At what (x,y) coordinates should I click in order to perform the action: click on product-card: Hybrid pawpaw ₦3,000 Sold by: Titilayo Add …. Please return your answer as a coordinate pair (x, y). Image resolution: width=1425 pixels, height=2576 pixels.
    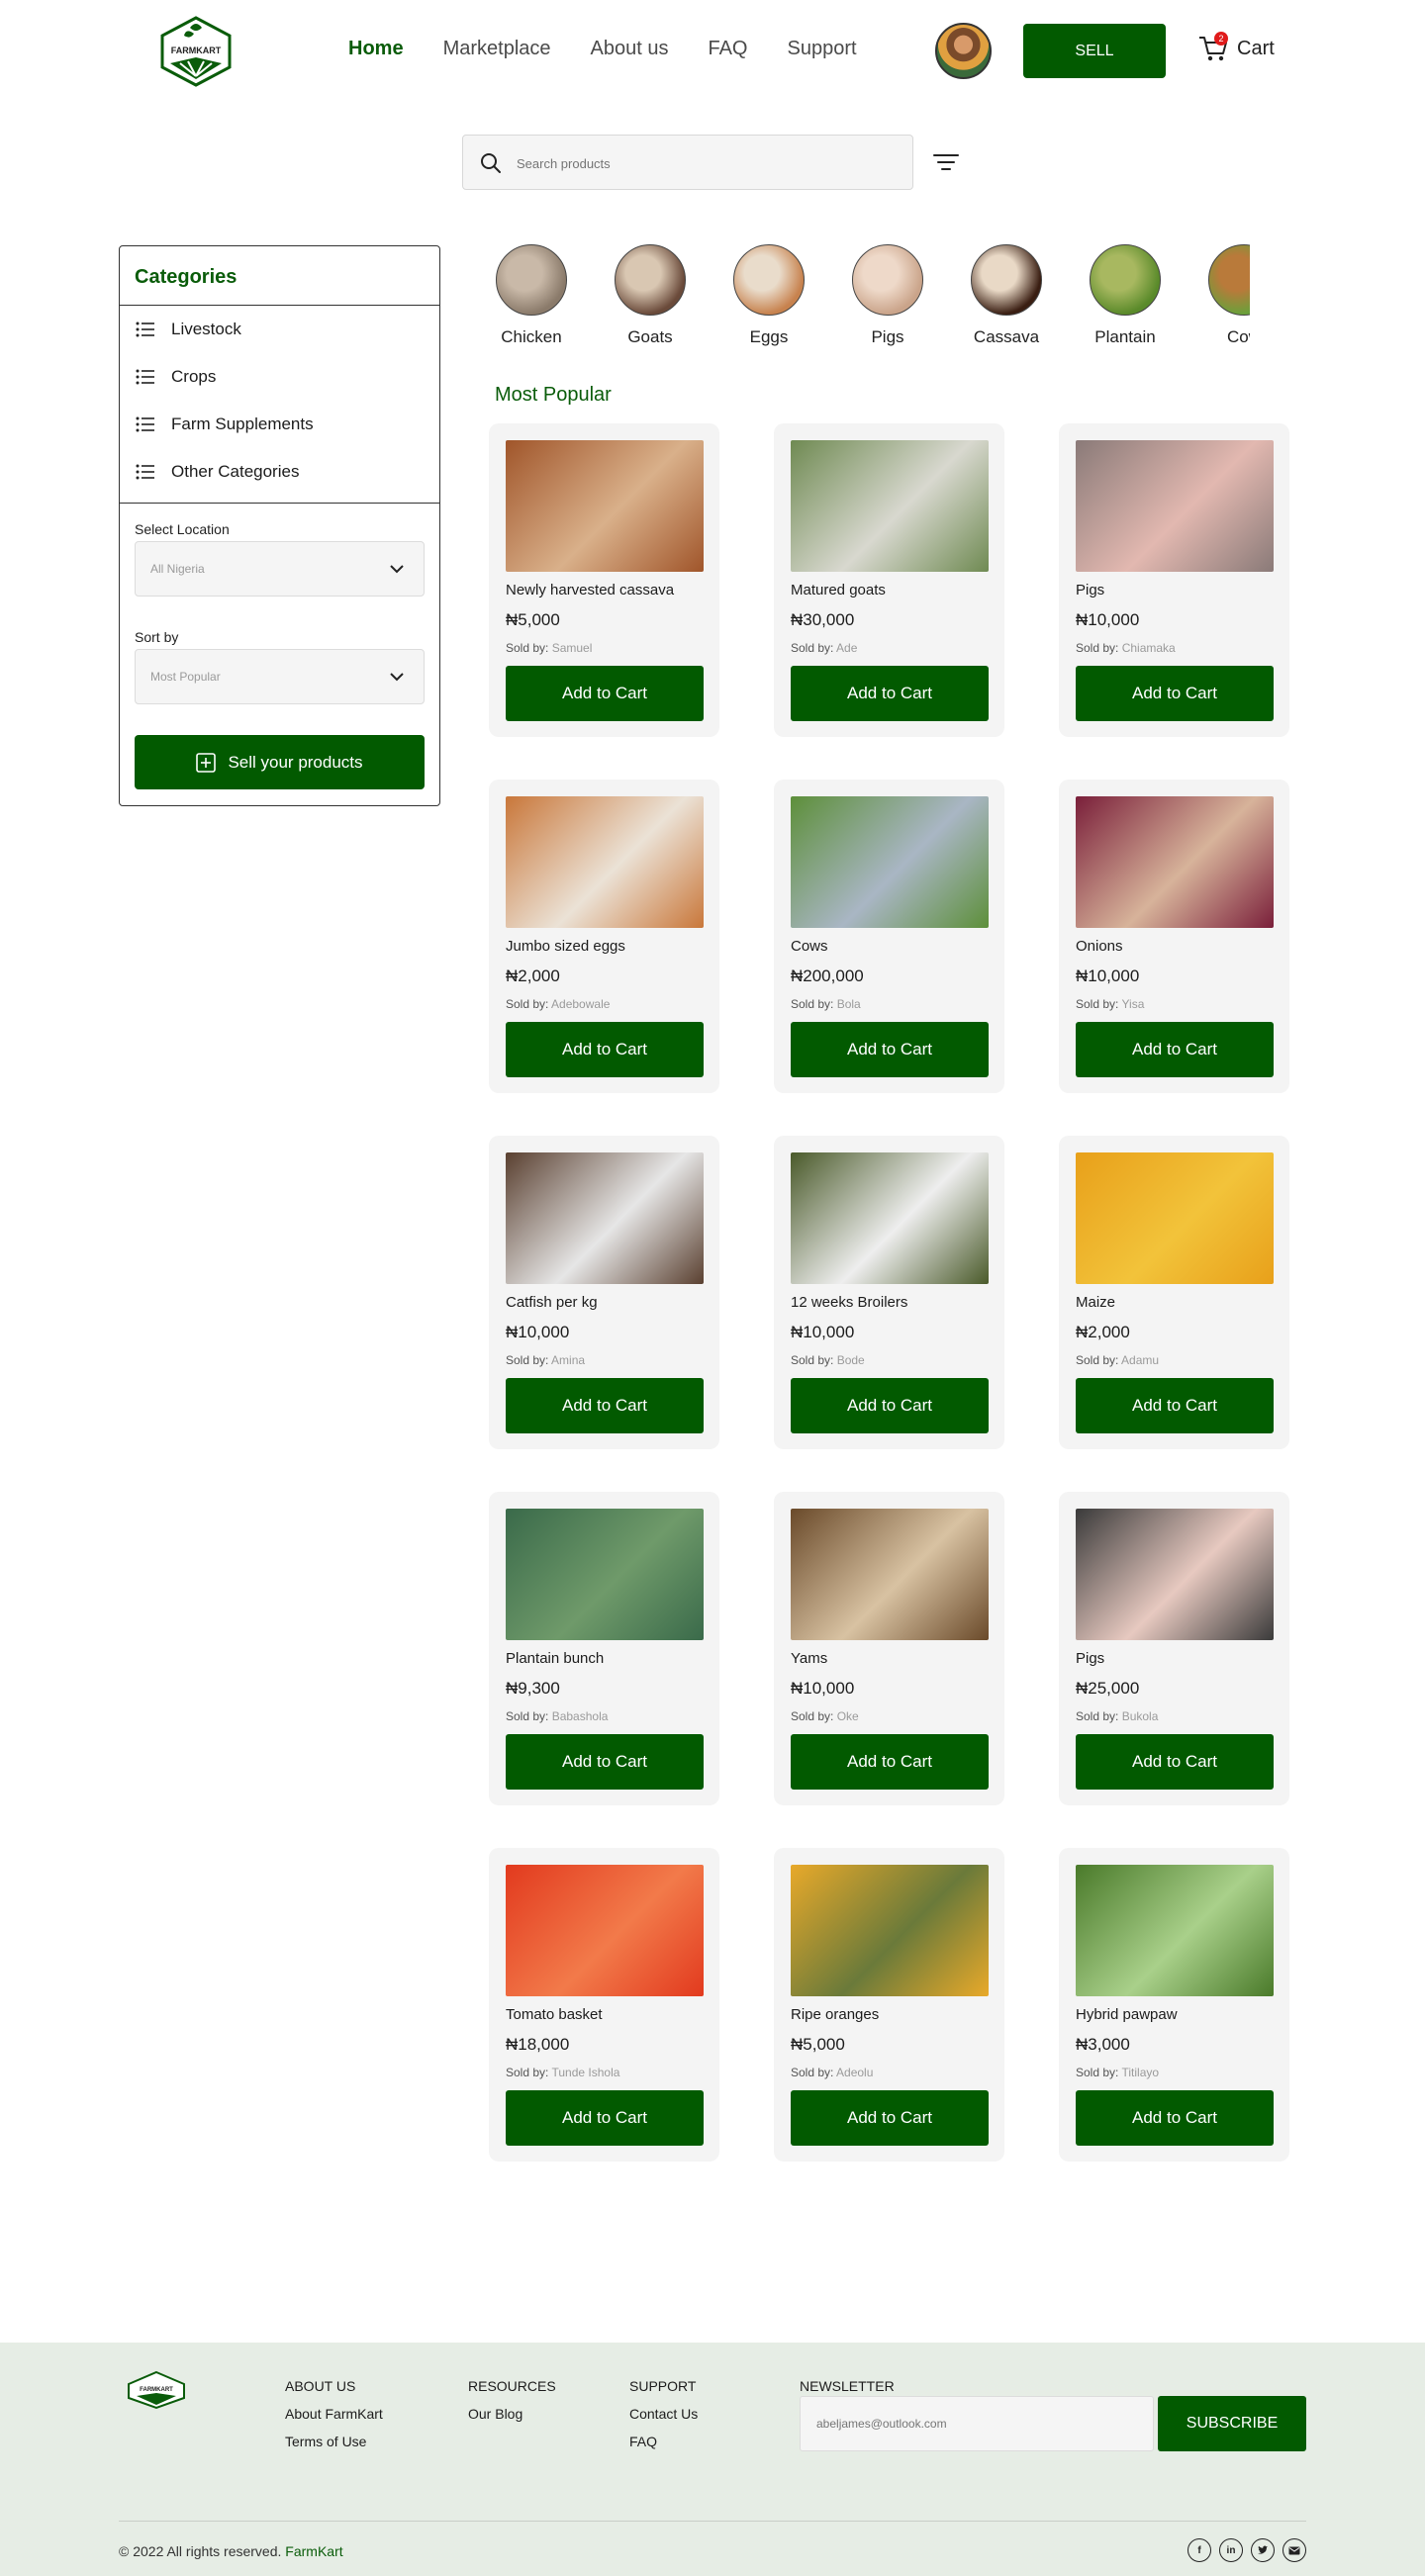
    Looking at the image, I should click on (1174, 2005).